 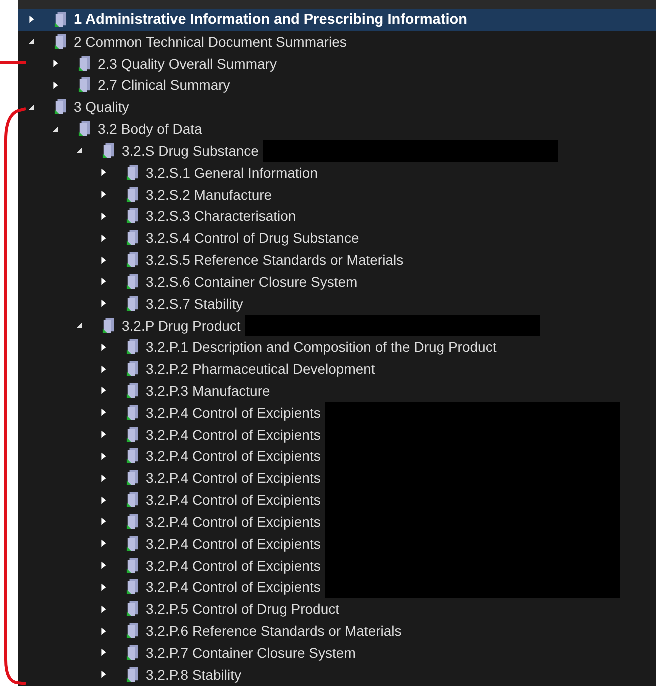 I want to click on tree-item-label: 3.2.P.5 Control of Drug Product, so click(x=243, y=609).